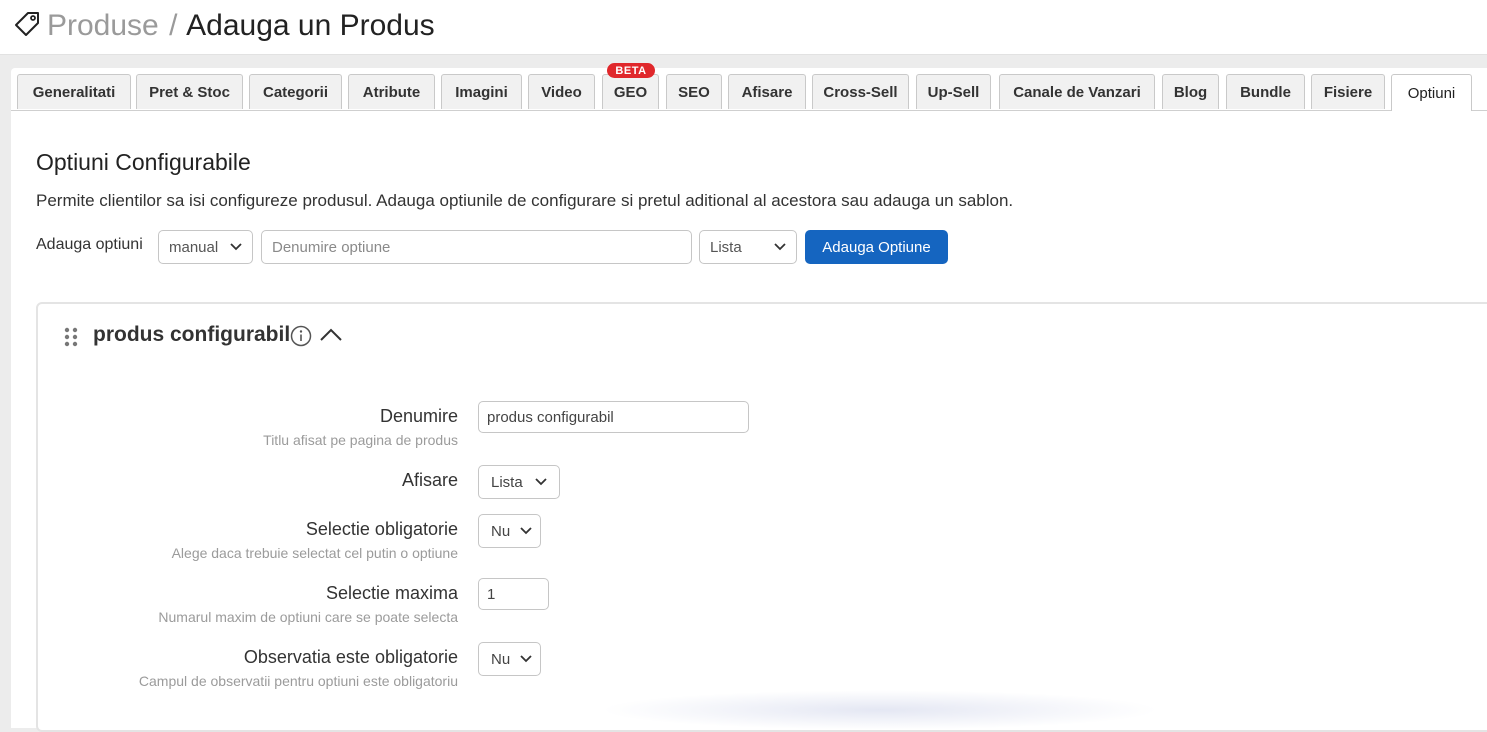 This screenshot has height=732, width=1487. Describe the element at coordinates (513, 594) in the screenshot. I see `field-max-input: 1` at that location.